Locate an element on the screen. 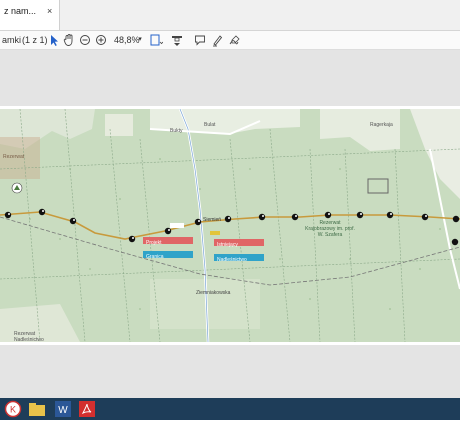 The image size is (460, 423). legend-label: Istniejący is located at coordinates (227, 245).